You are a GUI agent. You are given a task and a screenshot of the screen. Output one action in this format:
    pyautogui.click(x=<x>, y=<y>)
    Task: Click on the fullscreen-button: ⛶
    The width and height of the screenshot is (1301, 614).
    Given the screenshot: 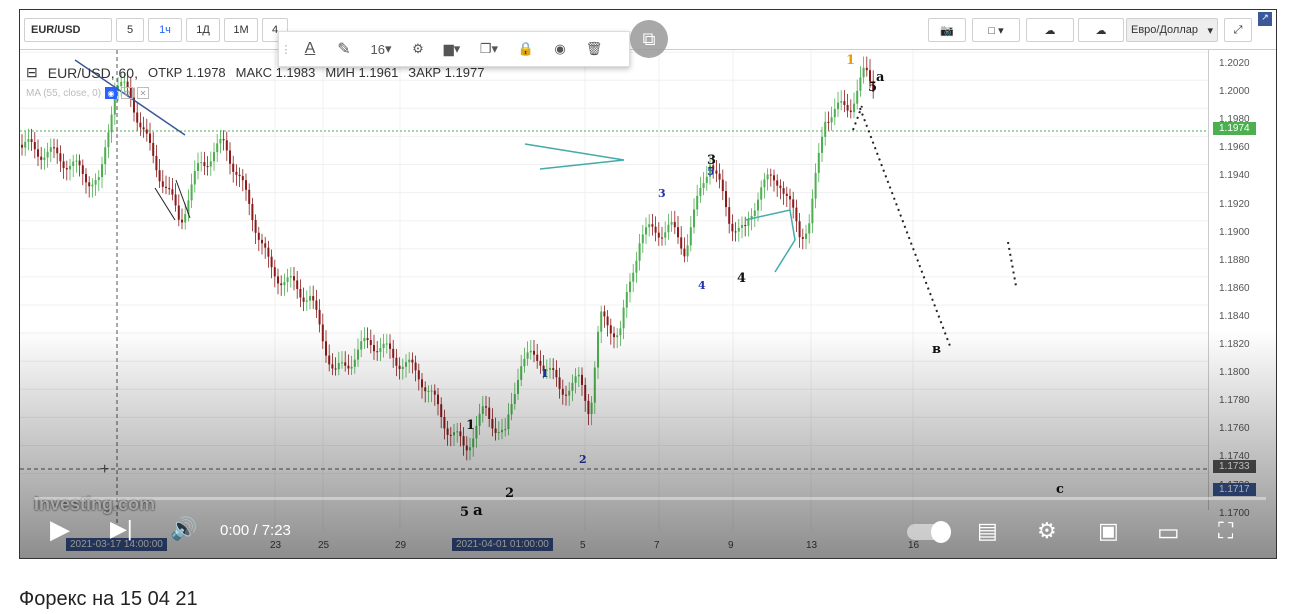 What is the action you would take?
    pyautogui.click(x=1225, y=531)
    